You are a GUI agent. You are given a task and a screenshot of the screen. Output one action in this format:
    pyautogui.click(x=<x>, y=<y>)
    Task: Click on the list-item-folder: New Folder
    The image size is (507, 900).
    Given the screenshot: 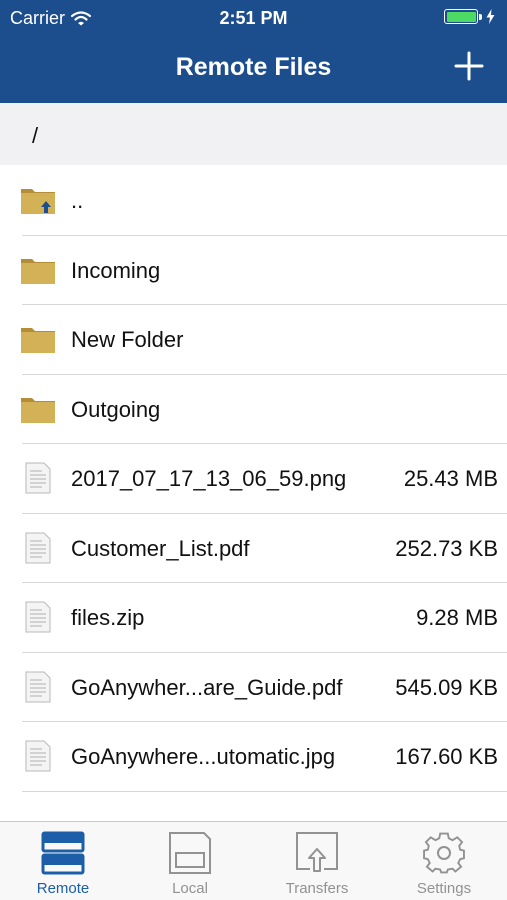 What is the action you would take?
    pyautogui.click(x=253, y=340)
    